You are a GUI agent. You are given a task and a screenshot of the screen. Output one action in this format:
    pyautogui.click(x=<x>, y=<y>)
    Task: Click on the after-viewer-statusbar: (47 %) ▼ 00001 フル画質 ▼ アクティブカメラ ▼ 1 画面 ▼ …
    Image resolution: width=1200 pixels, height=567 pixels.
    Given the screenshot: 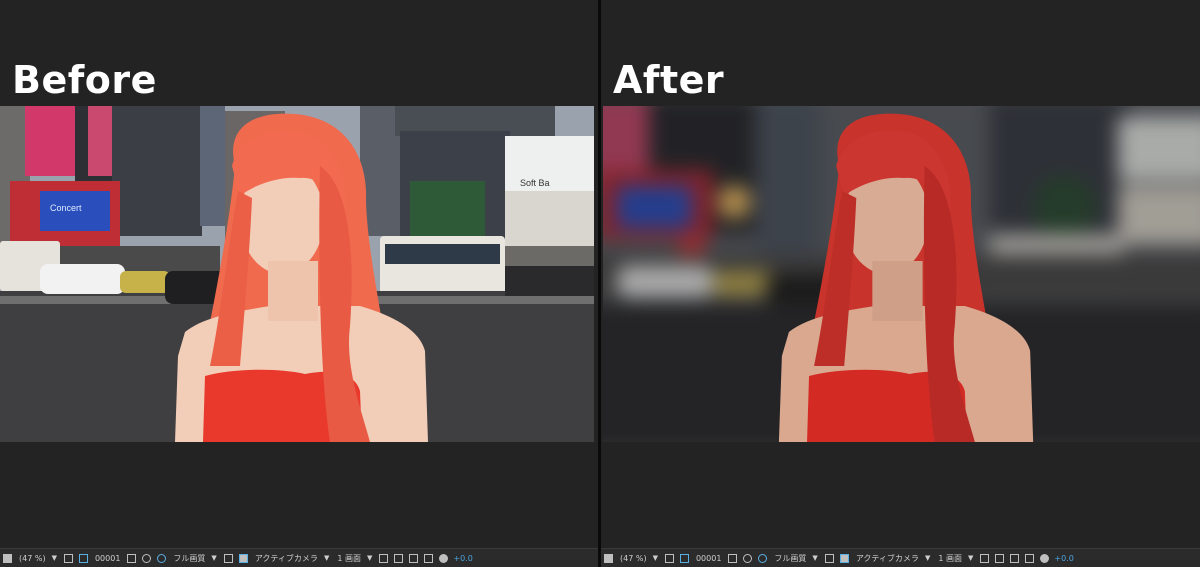 What is the action you would take?
    pyautogui.click(x=900, y=557)
    